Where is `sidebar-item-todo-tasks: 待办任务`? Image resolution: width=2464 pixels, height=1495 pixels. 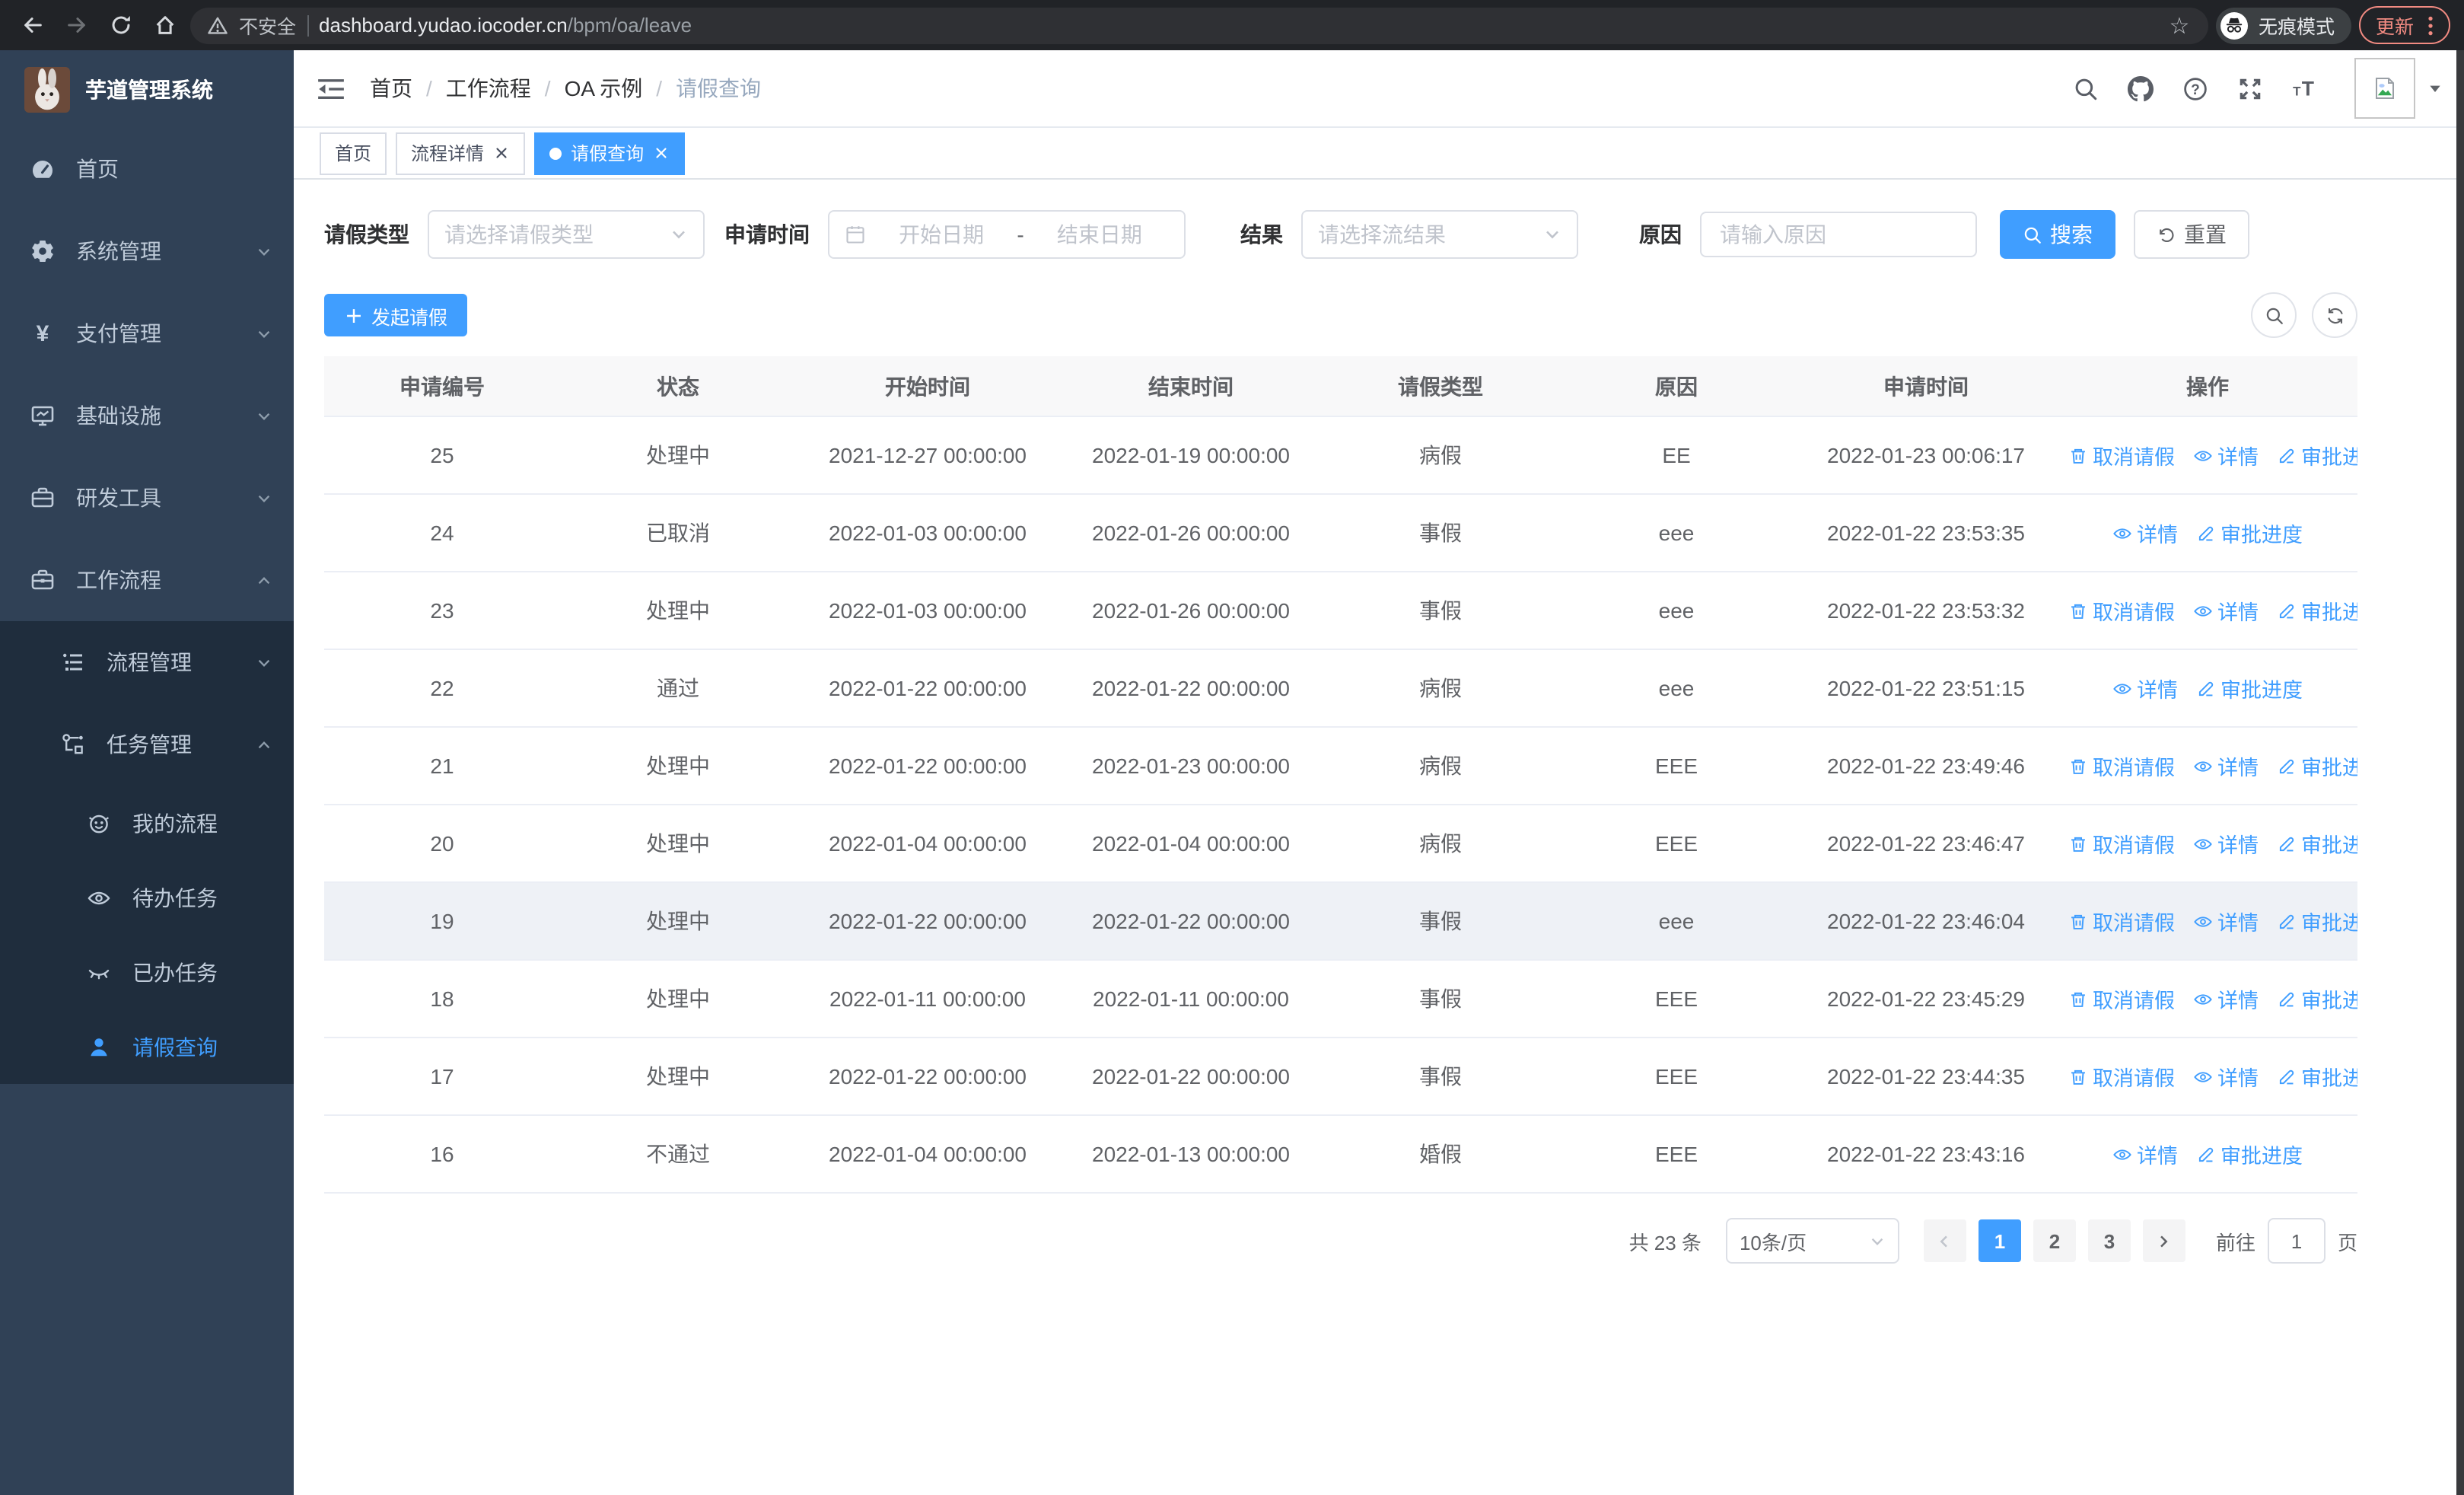
sidebar-item-todo-tasks: 待办任务 is located at coordinates (147, 898).